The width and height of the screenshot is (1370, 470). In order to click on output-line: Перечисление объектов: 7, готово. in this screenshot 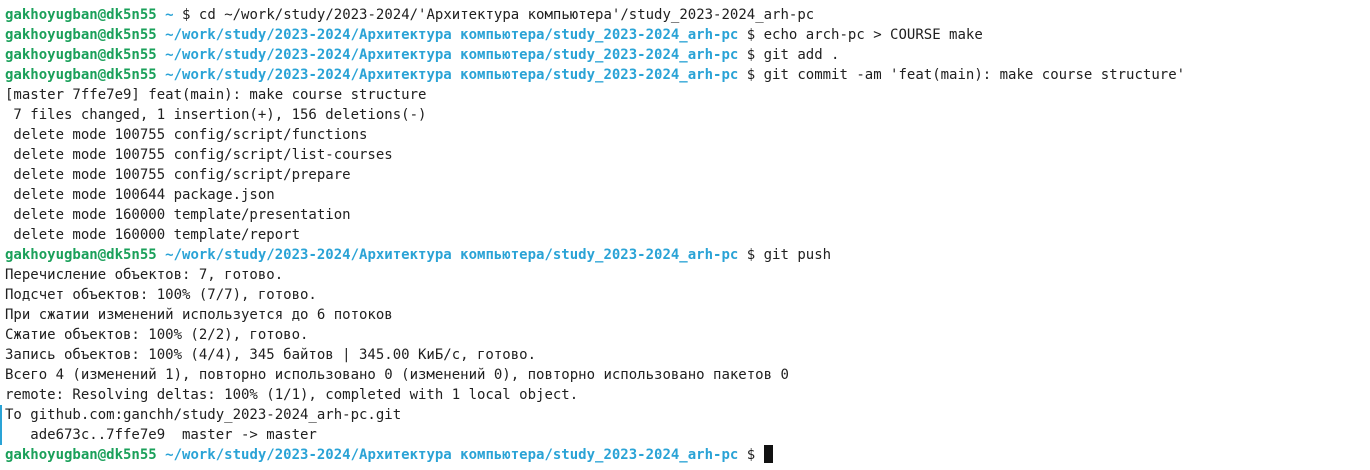, I will do `click(144, 275)`.